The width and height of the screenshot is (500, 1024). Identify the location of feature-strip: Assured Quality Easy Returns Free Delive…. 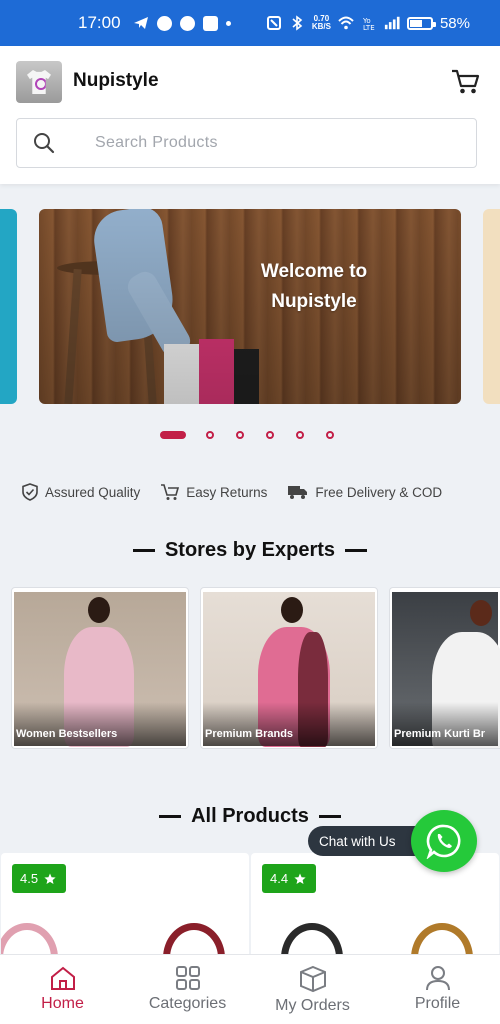
(241, 492).